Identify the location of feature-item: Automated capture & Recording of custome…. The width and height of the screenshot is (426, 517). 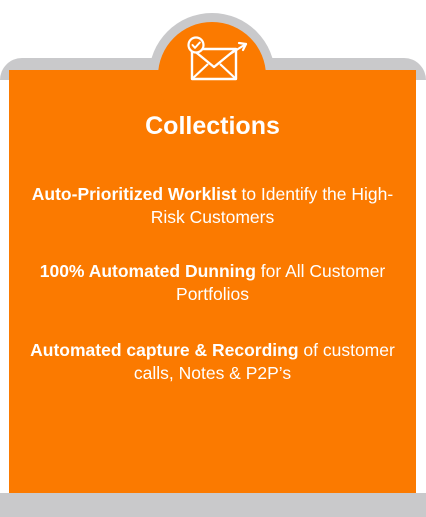
(212, 362).